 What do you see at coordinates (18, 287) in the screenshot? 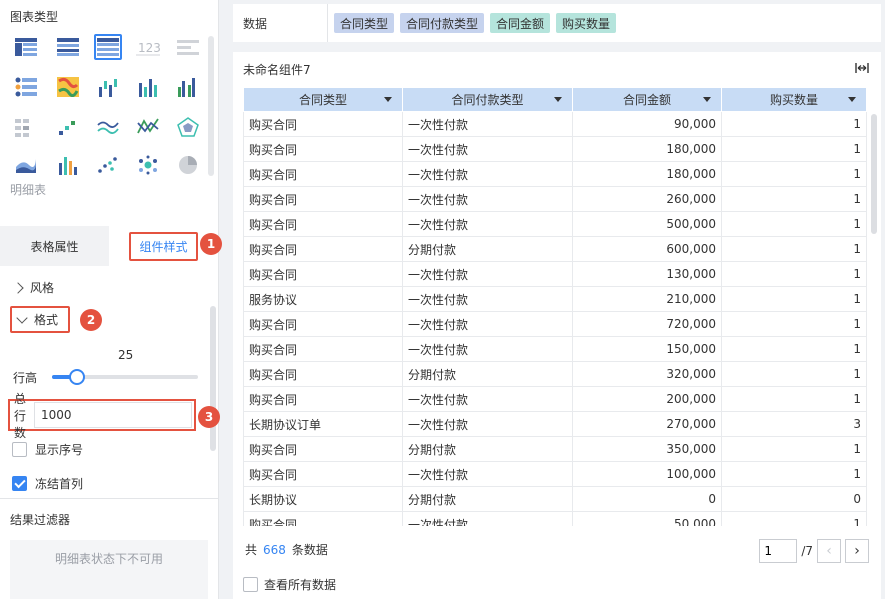
I see `chevron-right-icon` at bounding box center [18, 287].